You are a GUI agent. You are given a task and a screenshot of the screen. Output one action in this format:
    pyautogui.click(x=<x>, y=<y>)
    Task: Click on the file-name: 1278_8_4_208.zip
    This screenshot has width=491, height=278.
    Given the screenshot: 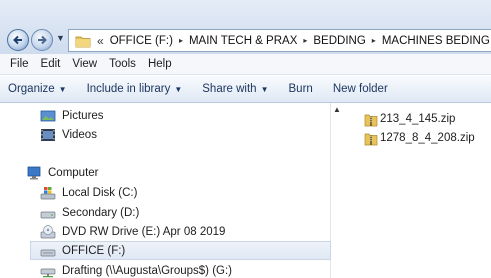 What is the action you would take?
    pyautogui.click(x=427, y=138)
    